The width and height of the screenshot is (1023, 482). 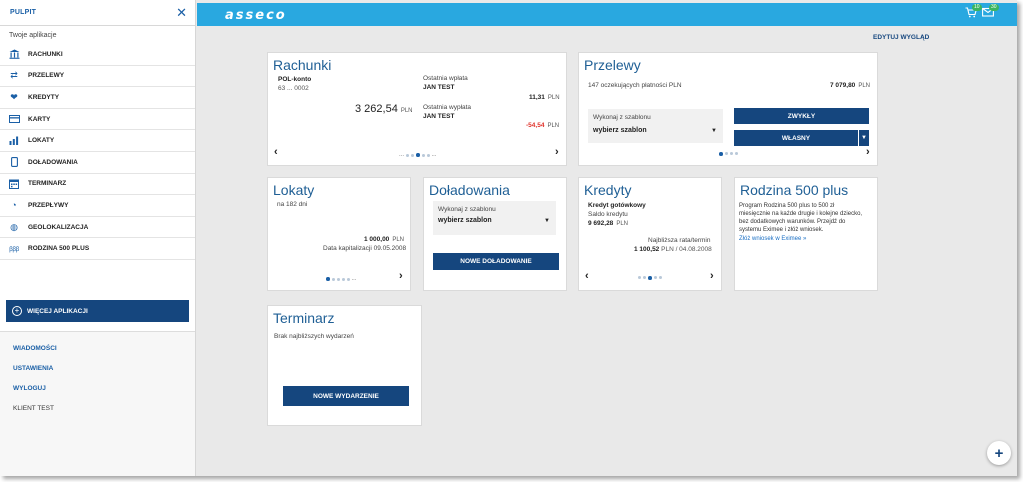 What do you see at coordinates (439, 87) in the screenshot?
I see `last-in-name: JAN TEST` at bounding box center [439, 87].